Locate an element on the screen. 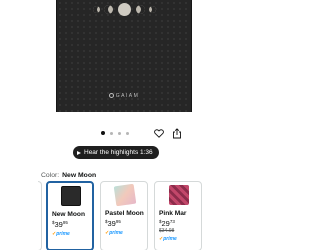  swatch-card-pink-marble: Pink Mar $2973 $34.98 ✓prime is located at coordinates (178, 215).